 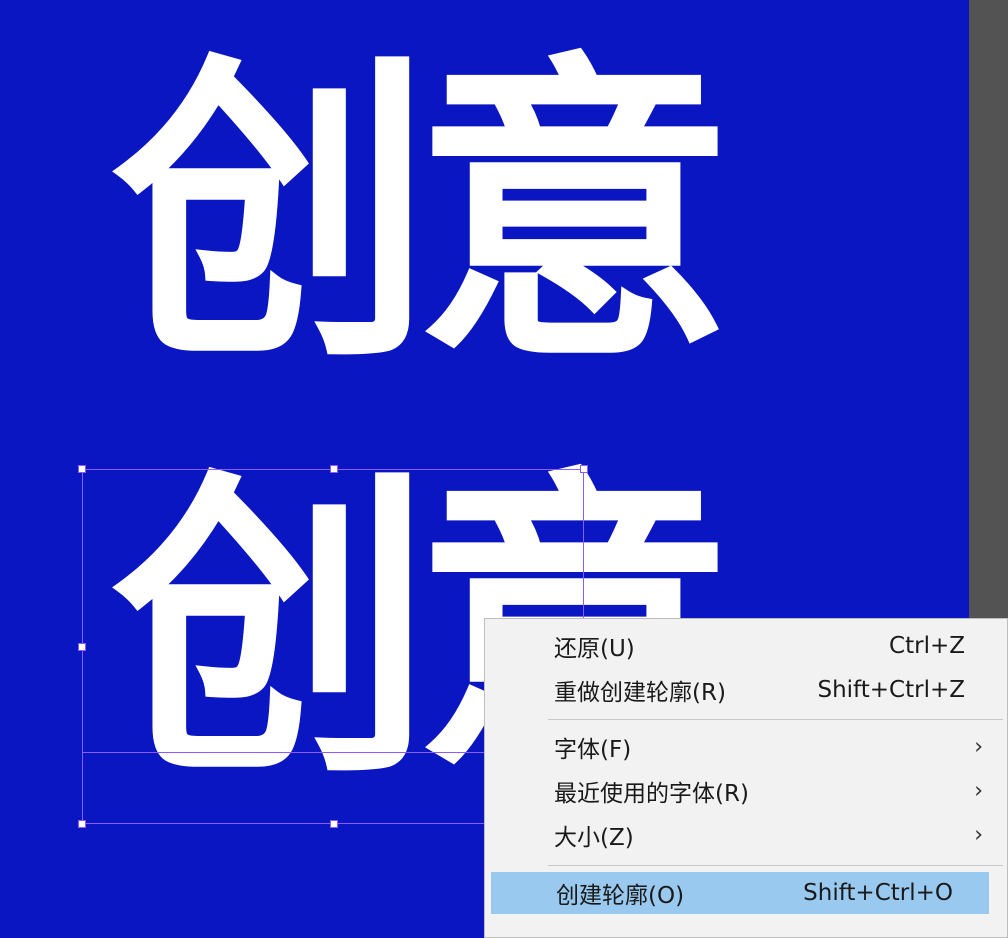 What do you see at coordinates (82, 647) in the screenshot?
I see `resize-handle-middle-left` at bounding box center [82, 647].